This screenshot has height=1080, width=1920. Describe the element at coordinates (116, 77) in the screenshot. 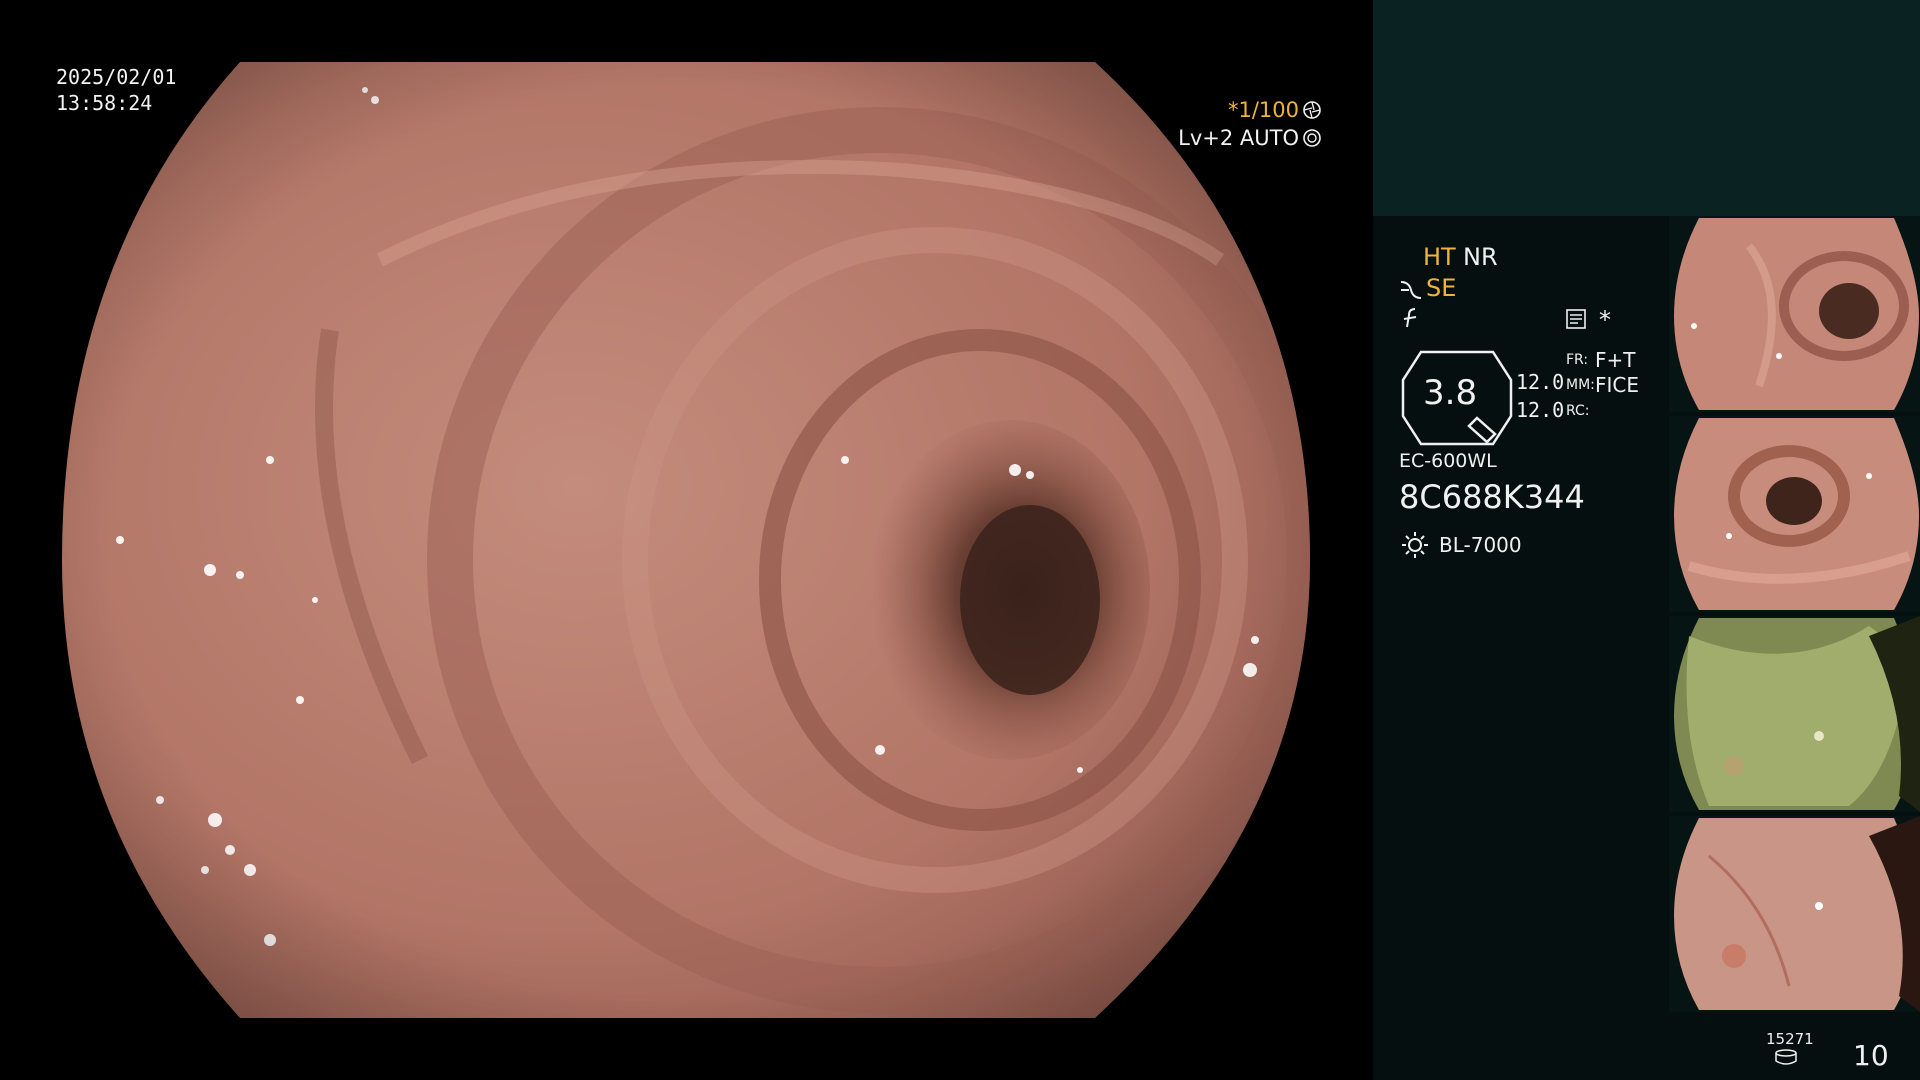

I see `date-readout: 2025/02/01` at that location.